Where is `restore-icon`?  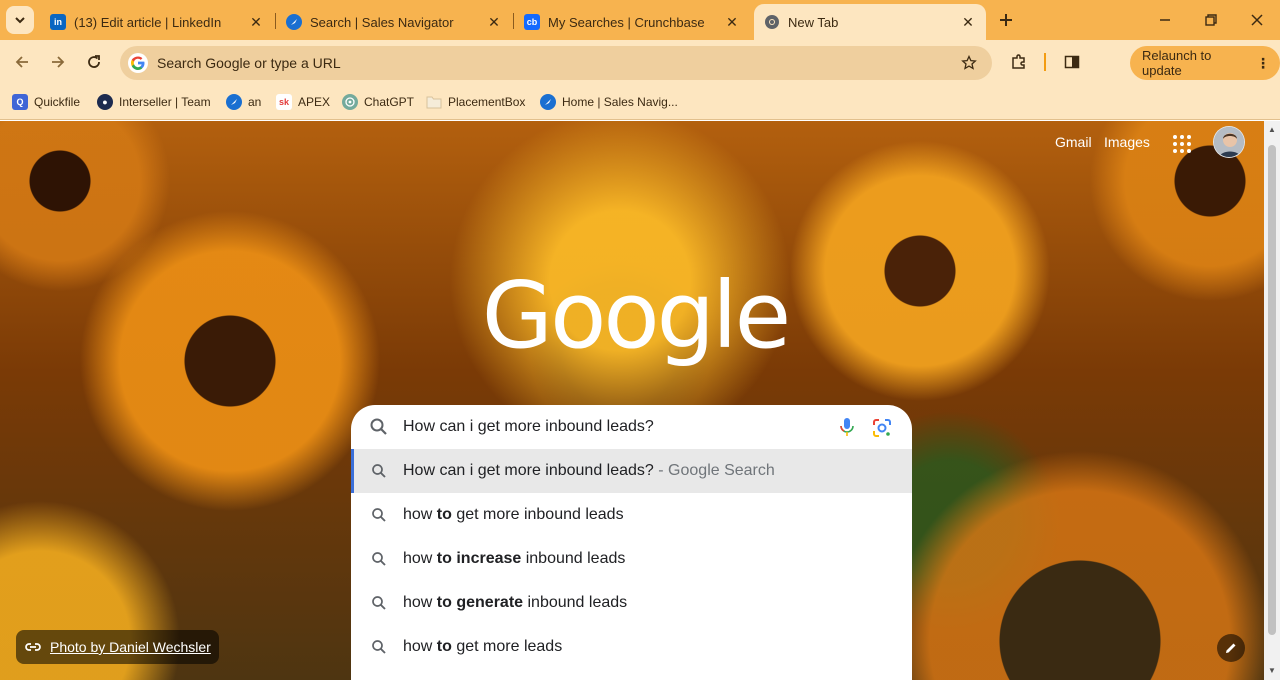
restore-icon is located at coordinates (1211, 20).